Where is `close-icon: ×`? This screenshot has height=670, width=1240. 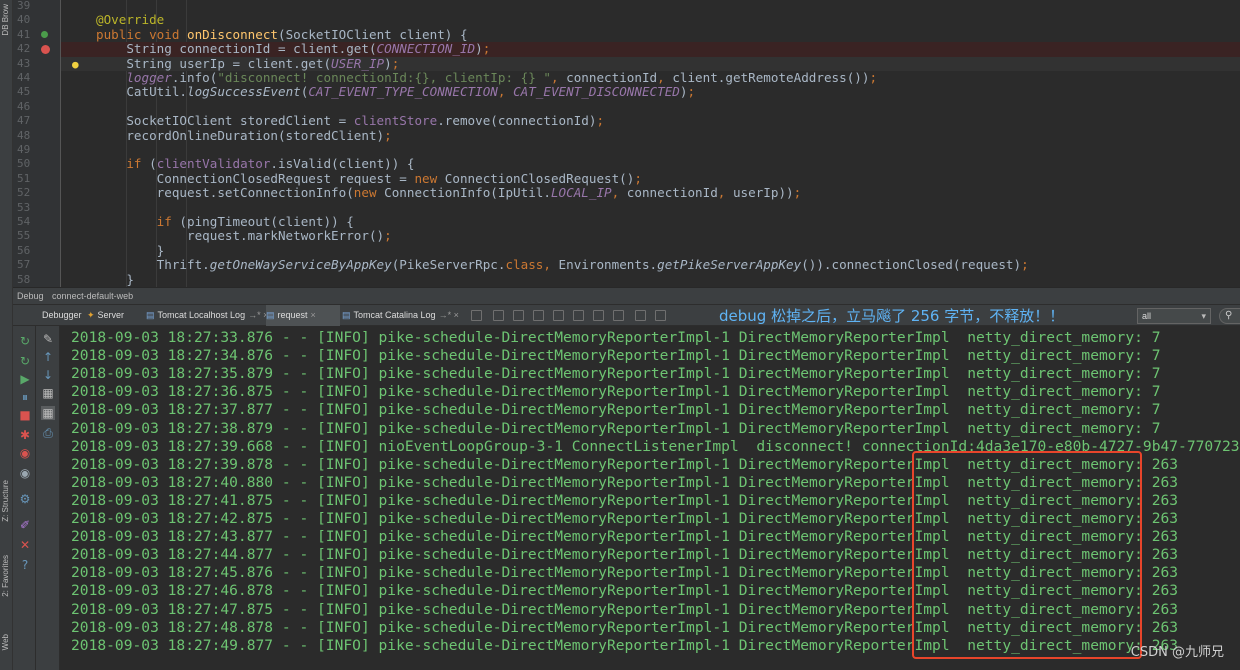 close-icon: × is located at coordinates (313, 315).